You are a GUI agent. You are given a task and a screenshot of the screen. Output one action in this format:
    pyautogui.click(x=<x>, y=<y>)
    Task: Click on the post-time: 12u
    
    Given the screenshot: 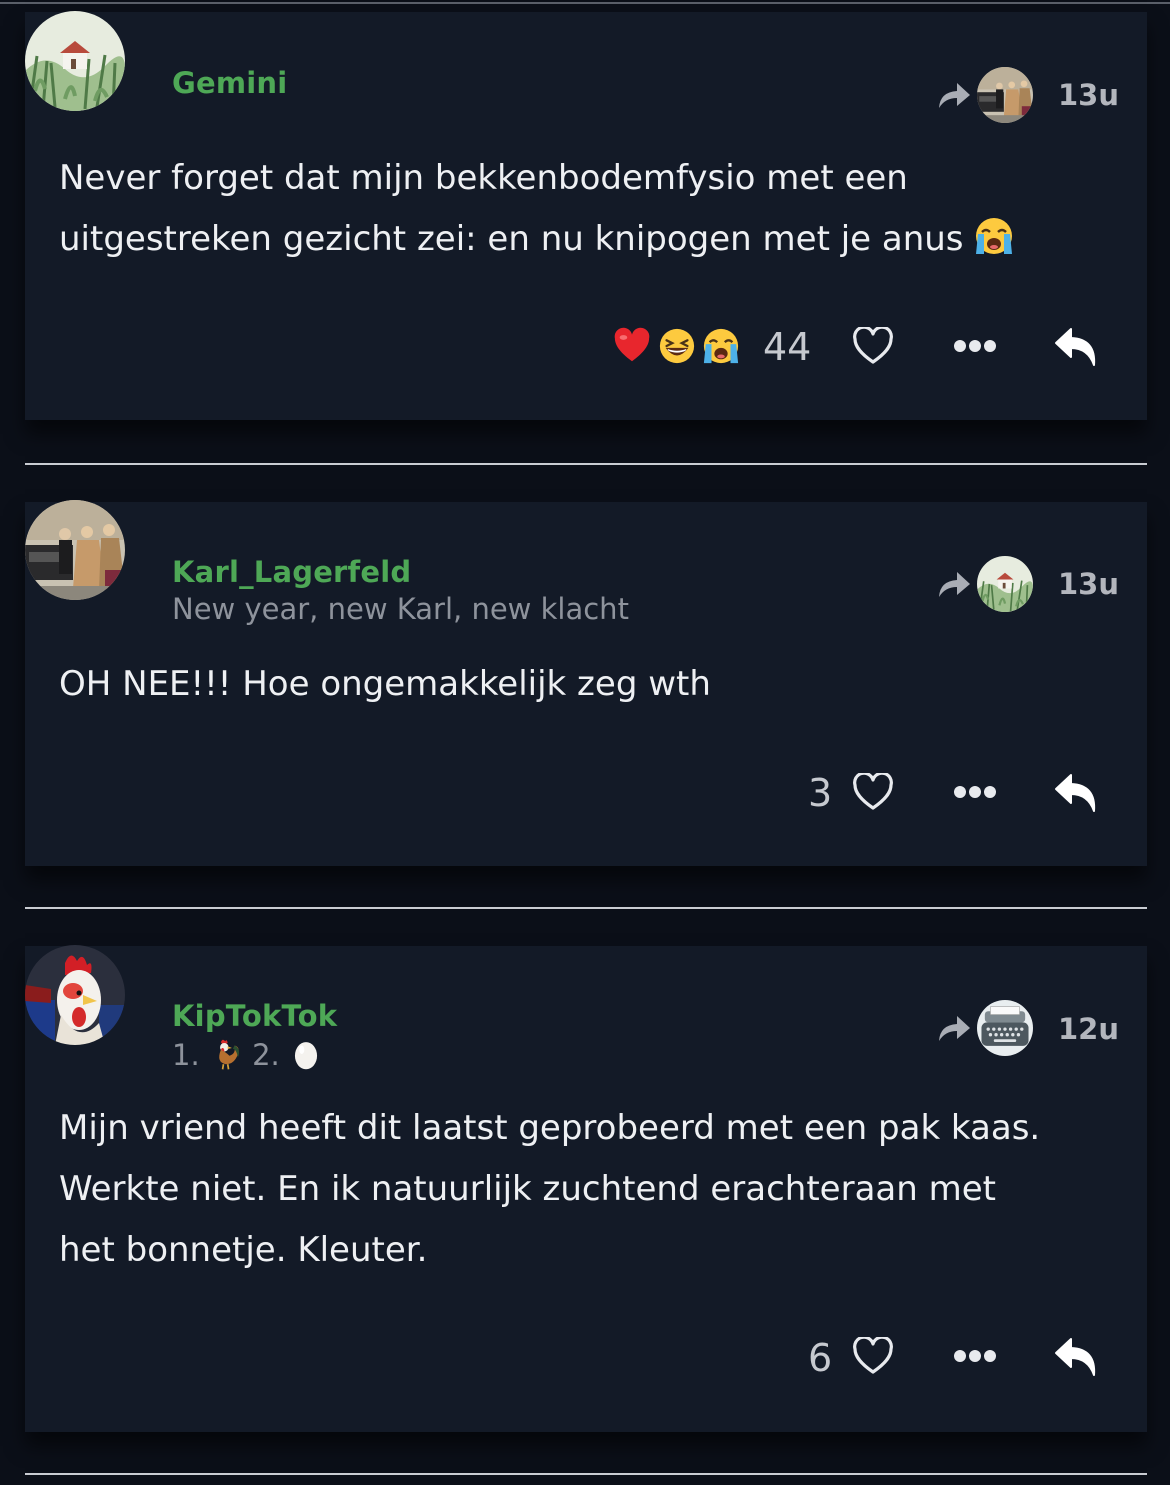 What is the action you would take?
    pyautogui.click(x=1089, y=1029)
    